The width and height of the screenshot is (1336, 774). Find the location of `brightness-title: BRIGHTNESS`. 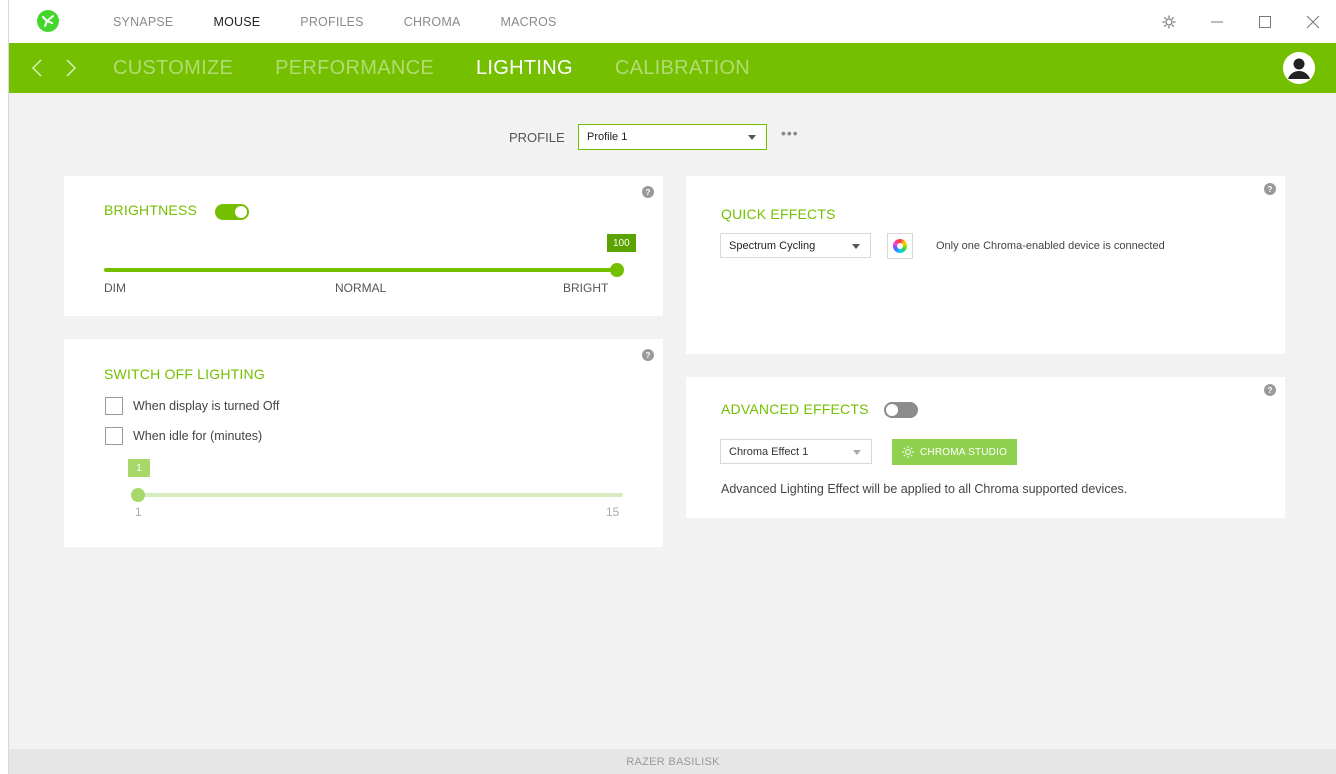

brightness-title: BRIGHTNESS is located at coordinates (151, 210).